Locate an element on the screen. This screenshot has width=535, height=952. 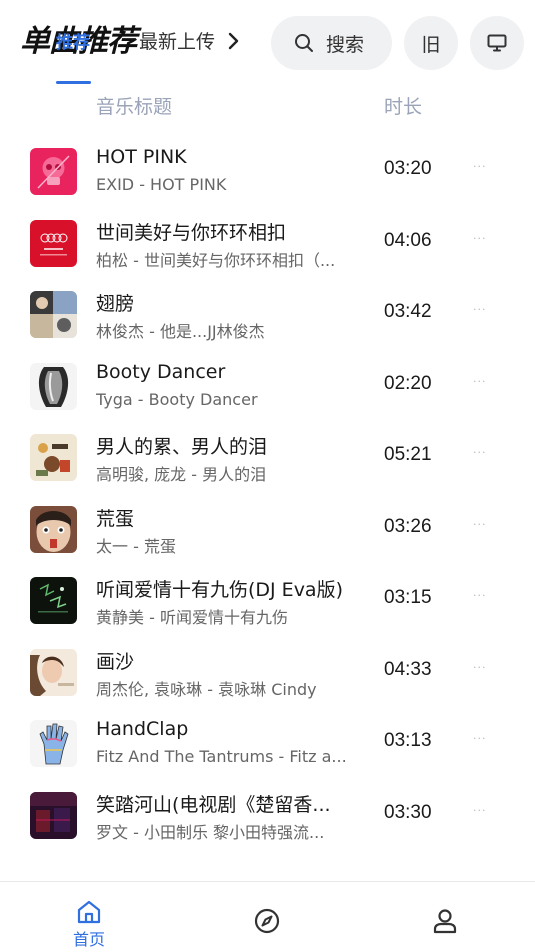
song-row: 翅膀 林俊杰 - 他是...JJ林俊杰 03:42 ··· is located at coordinates (267, 313).